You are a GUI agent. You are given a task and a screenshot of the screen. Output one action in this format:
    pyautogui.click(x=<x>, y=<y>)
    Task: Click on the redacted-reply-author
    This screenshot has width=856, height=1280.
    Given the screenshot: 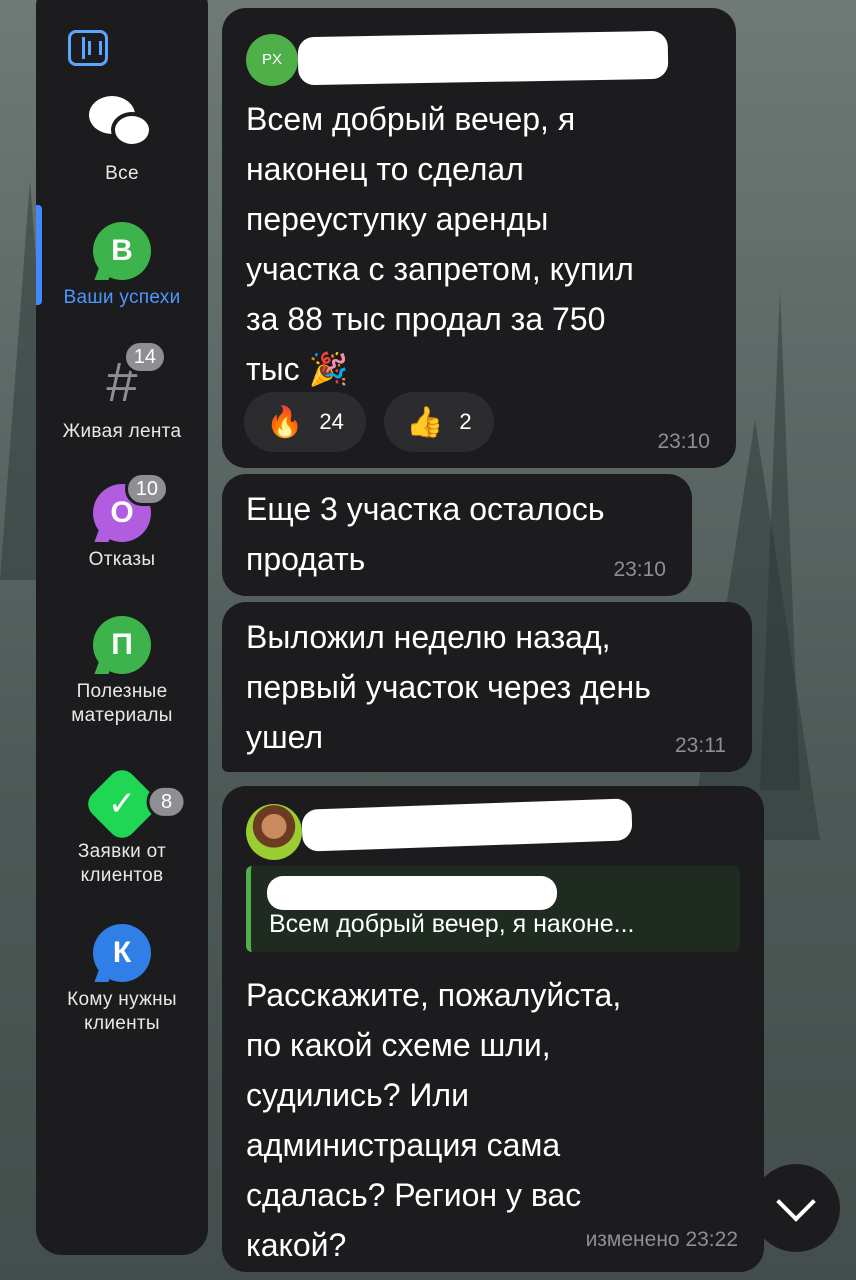 What is the action you would take?
    pyautogui.click(x=412, y=893)
    